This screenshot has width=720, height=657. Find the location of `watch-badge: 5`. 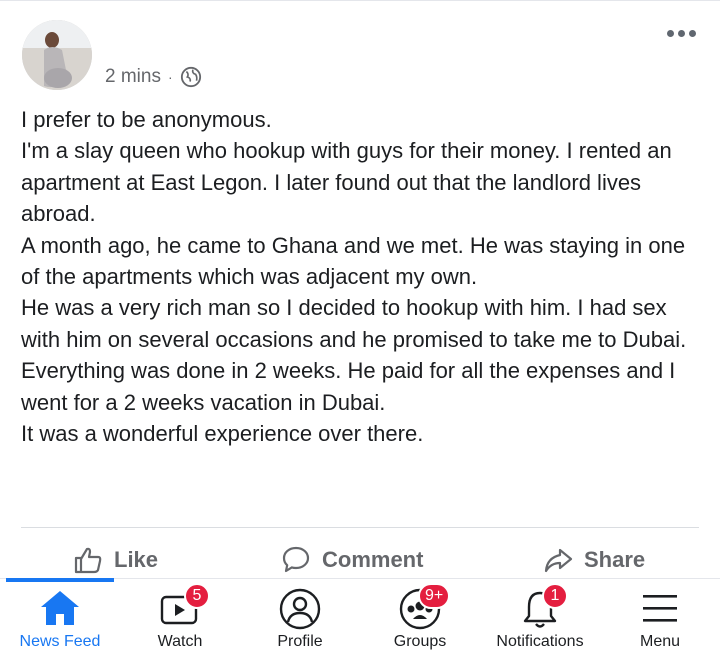

watch-badge: 5 is located at coordinates (197, 596).